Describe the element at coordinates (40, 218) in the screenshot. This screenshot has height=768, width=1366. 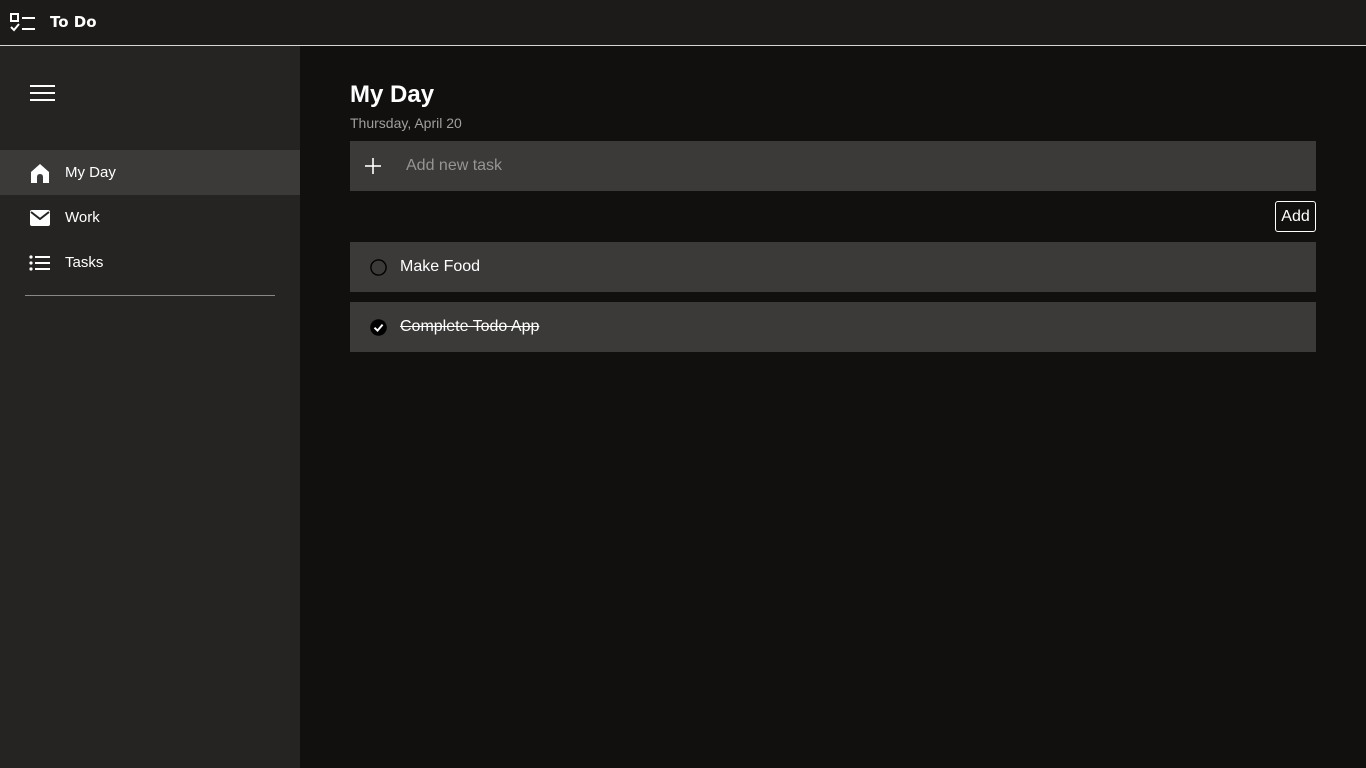
I see `mail-icon` at that location.